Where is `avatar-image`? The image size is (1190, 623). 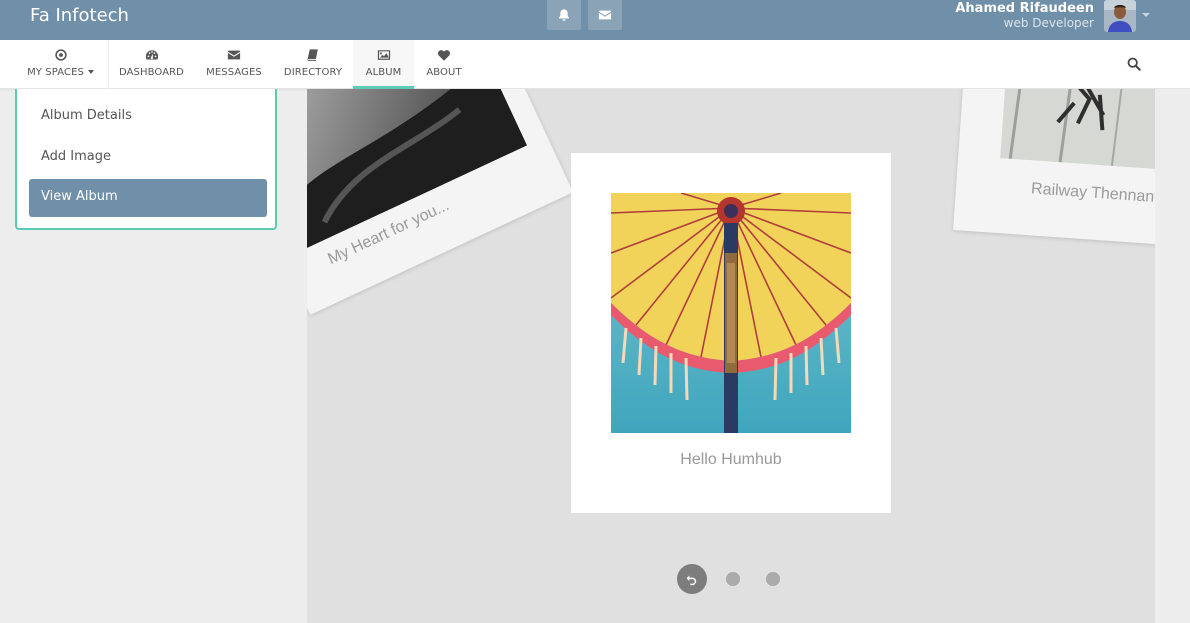
avatar-image is located at coordinates (1120, 16).